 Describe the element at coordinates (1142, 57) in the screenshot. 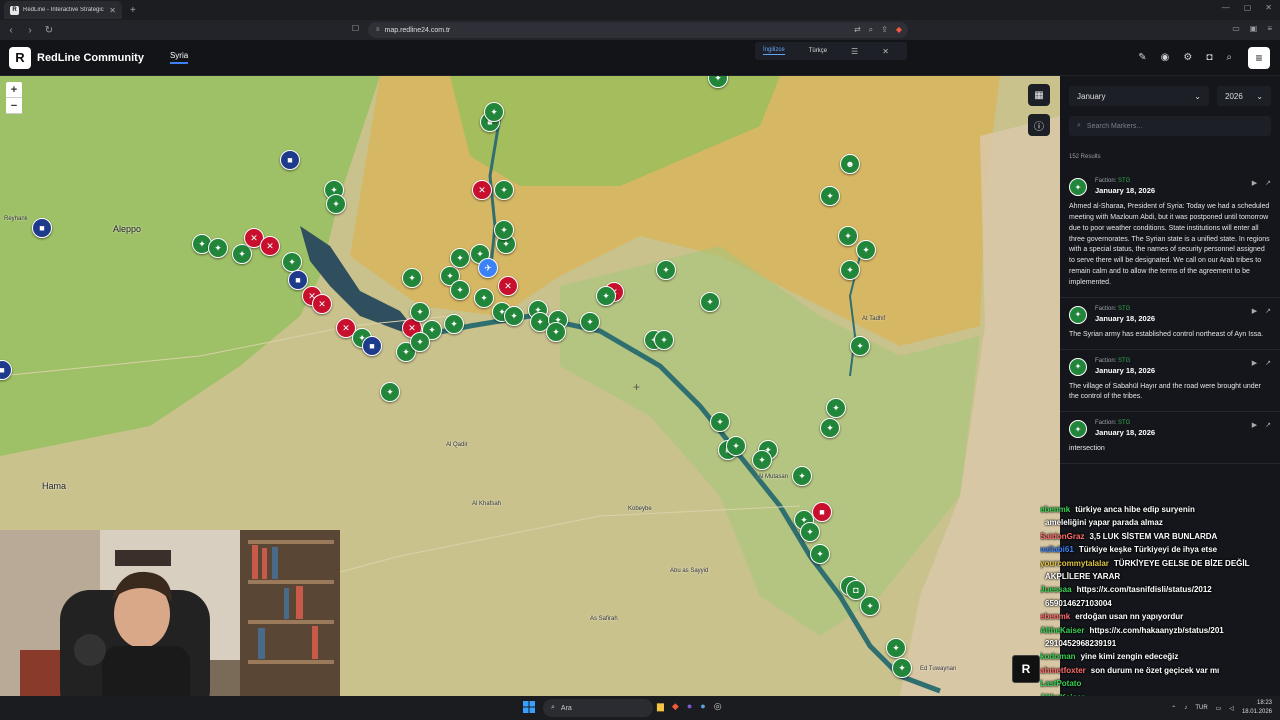

I see `pen-tool-icon: ✎` at that location.